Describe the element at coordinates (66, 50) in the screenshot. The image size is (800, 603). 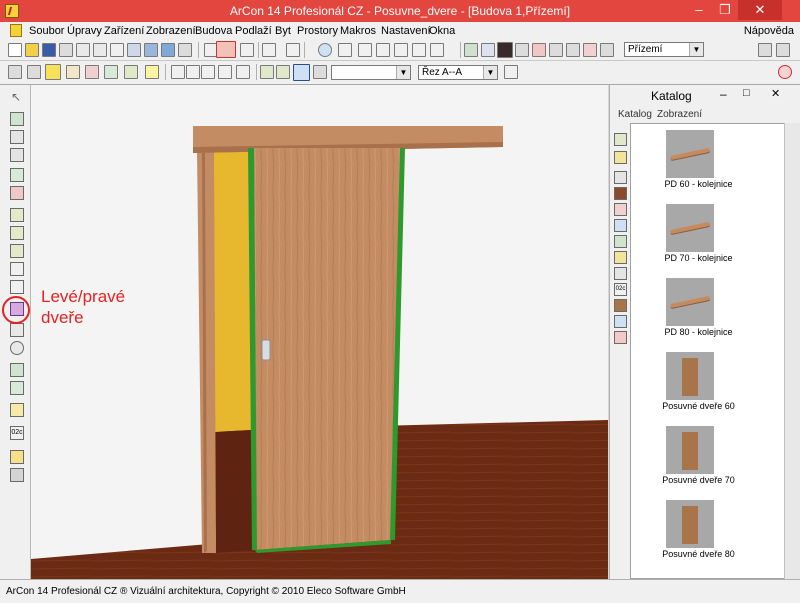
I see `print-icon` at that location.